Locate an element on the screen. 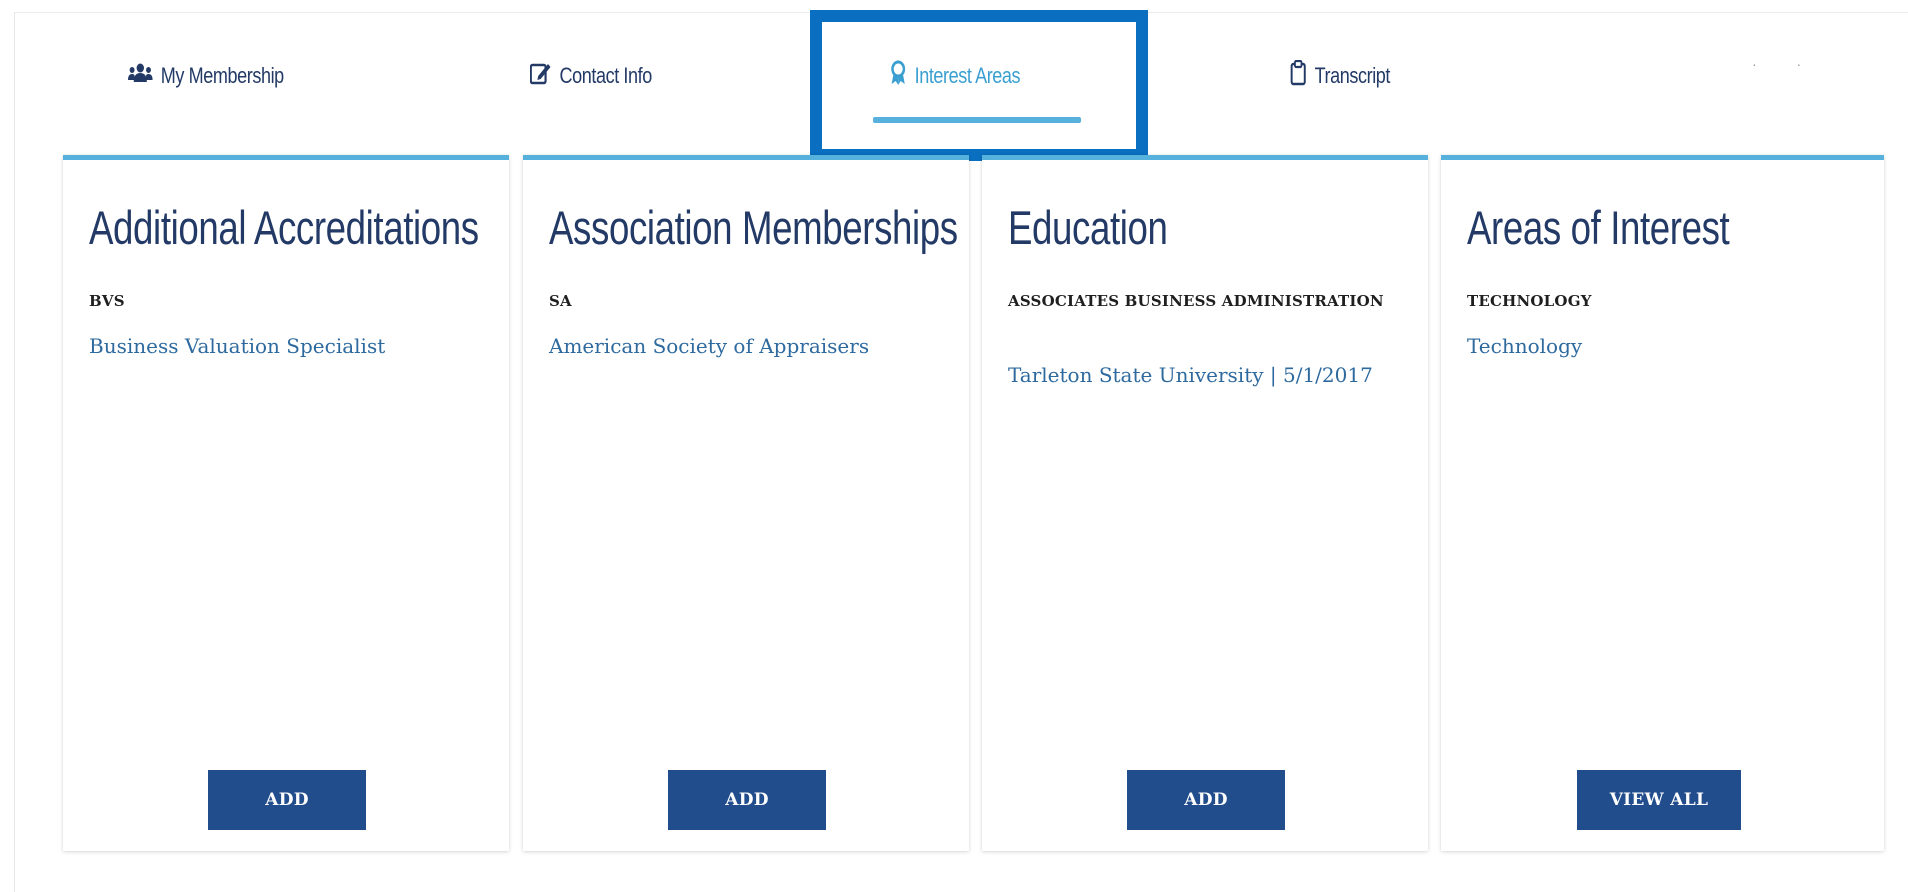 The image size is (1908, 892). item-code: BVS is located at coordinates (107, 301).